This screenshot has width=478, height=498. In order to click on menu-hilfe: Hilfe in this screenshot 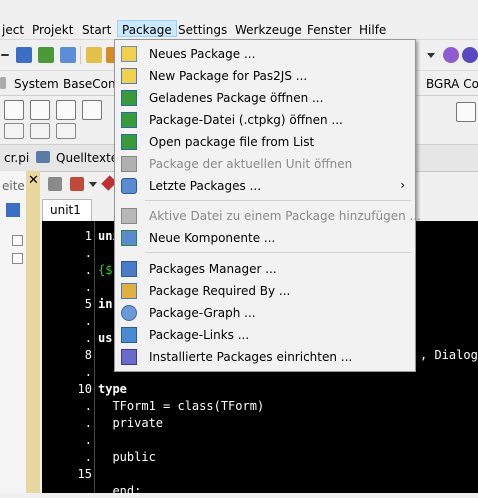, I will do `click(372, 30)`.